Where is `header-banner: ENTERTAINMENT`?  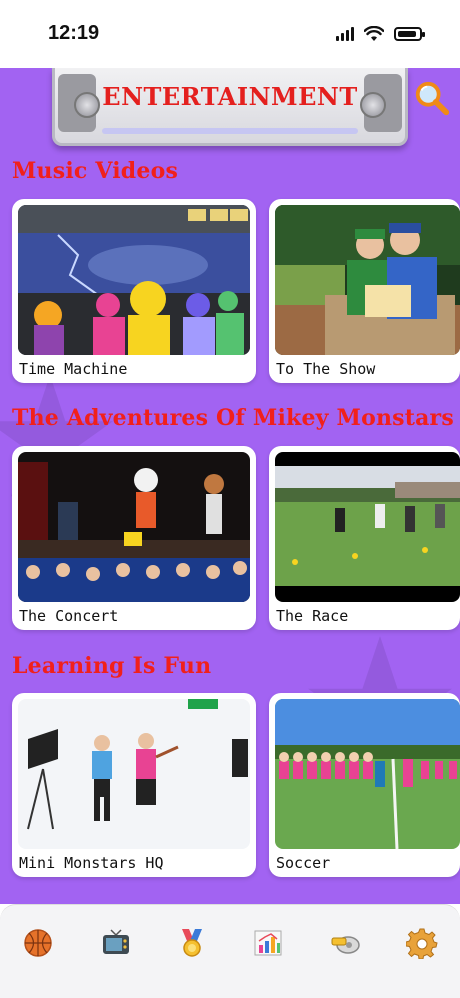 header-banner: ENTERTAINMENT is located at coordinates (230, 107).